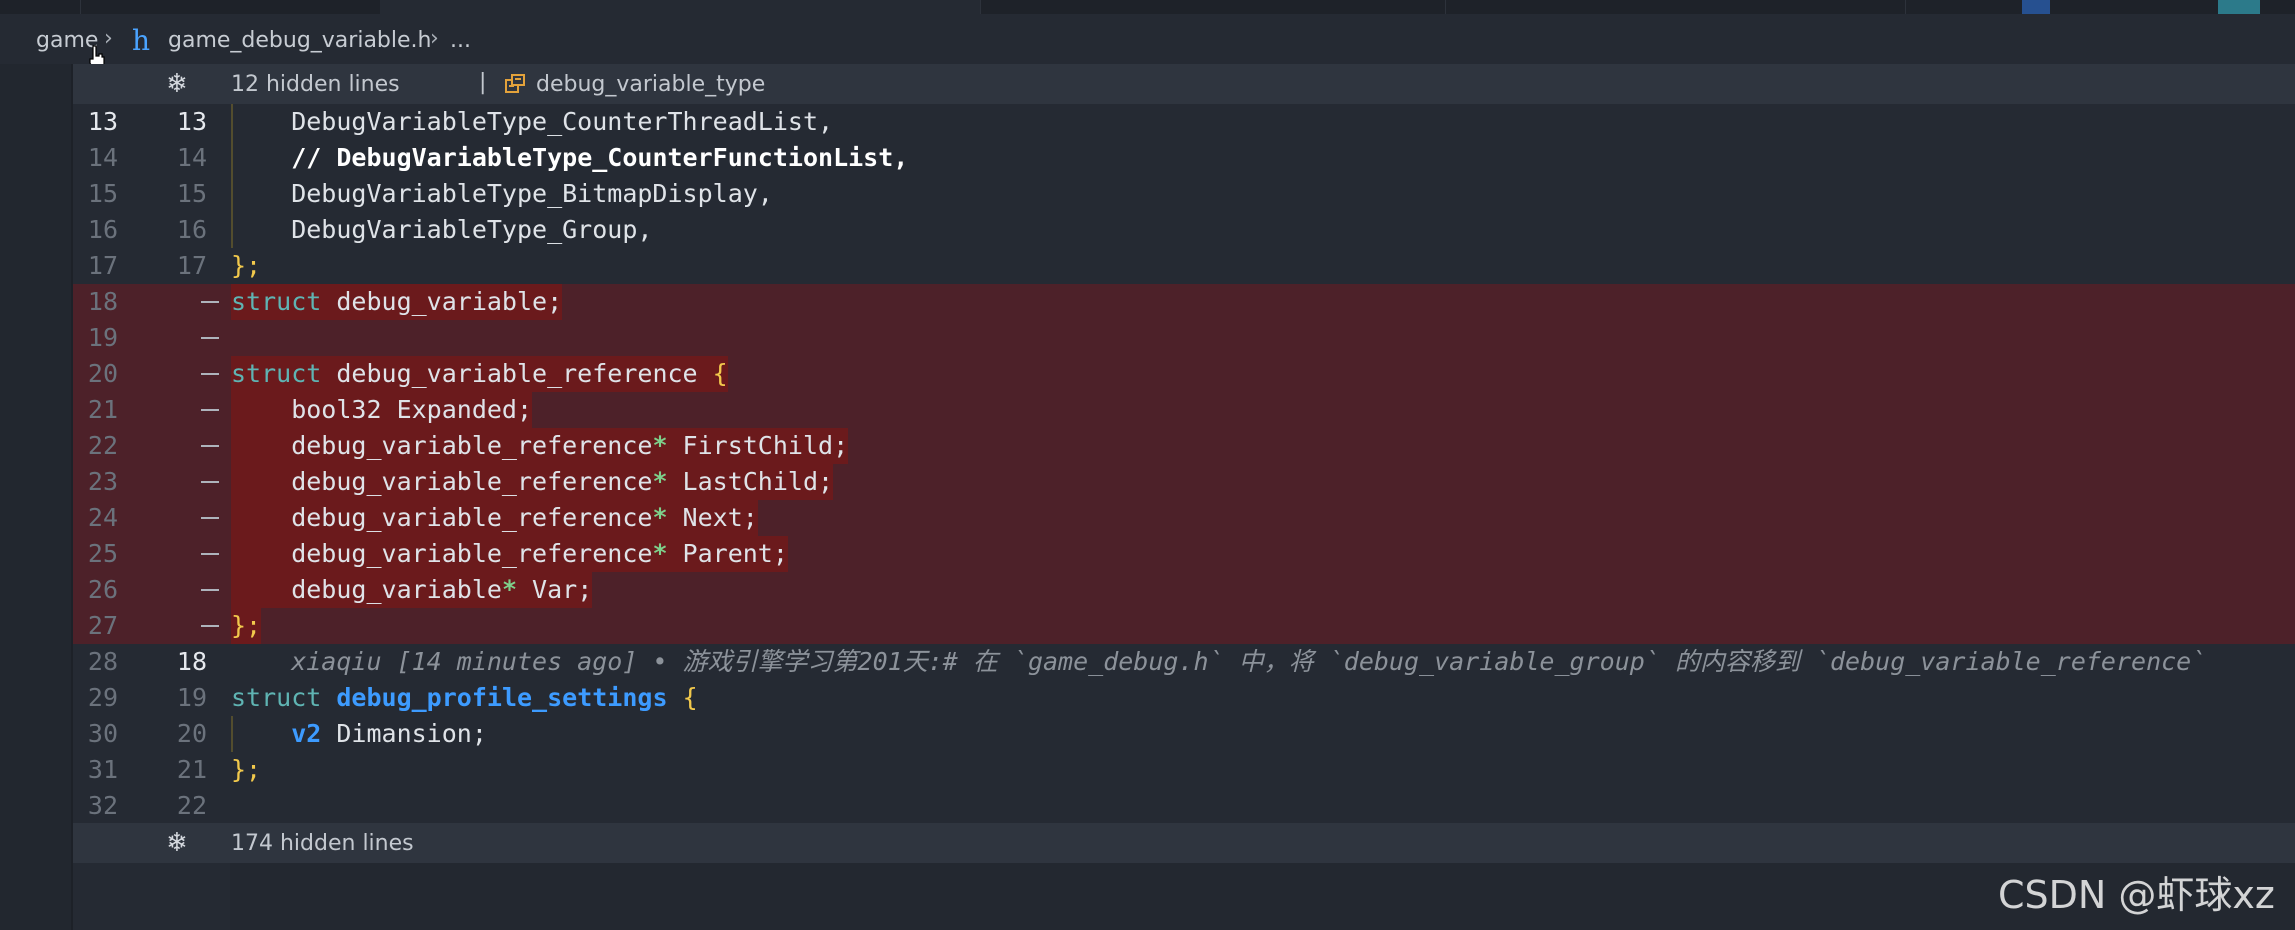 The image size is (2295, 930). Describe the element at coordinates (442, 301) in the screenshot. I see `code-text-part: debug_variable;` at that location.